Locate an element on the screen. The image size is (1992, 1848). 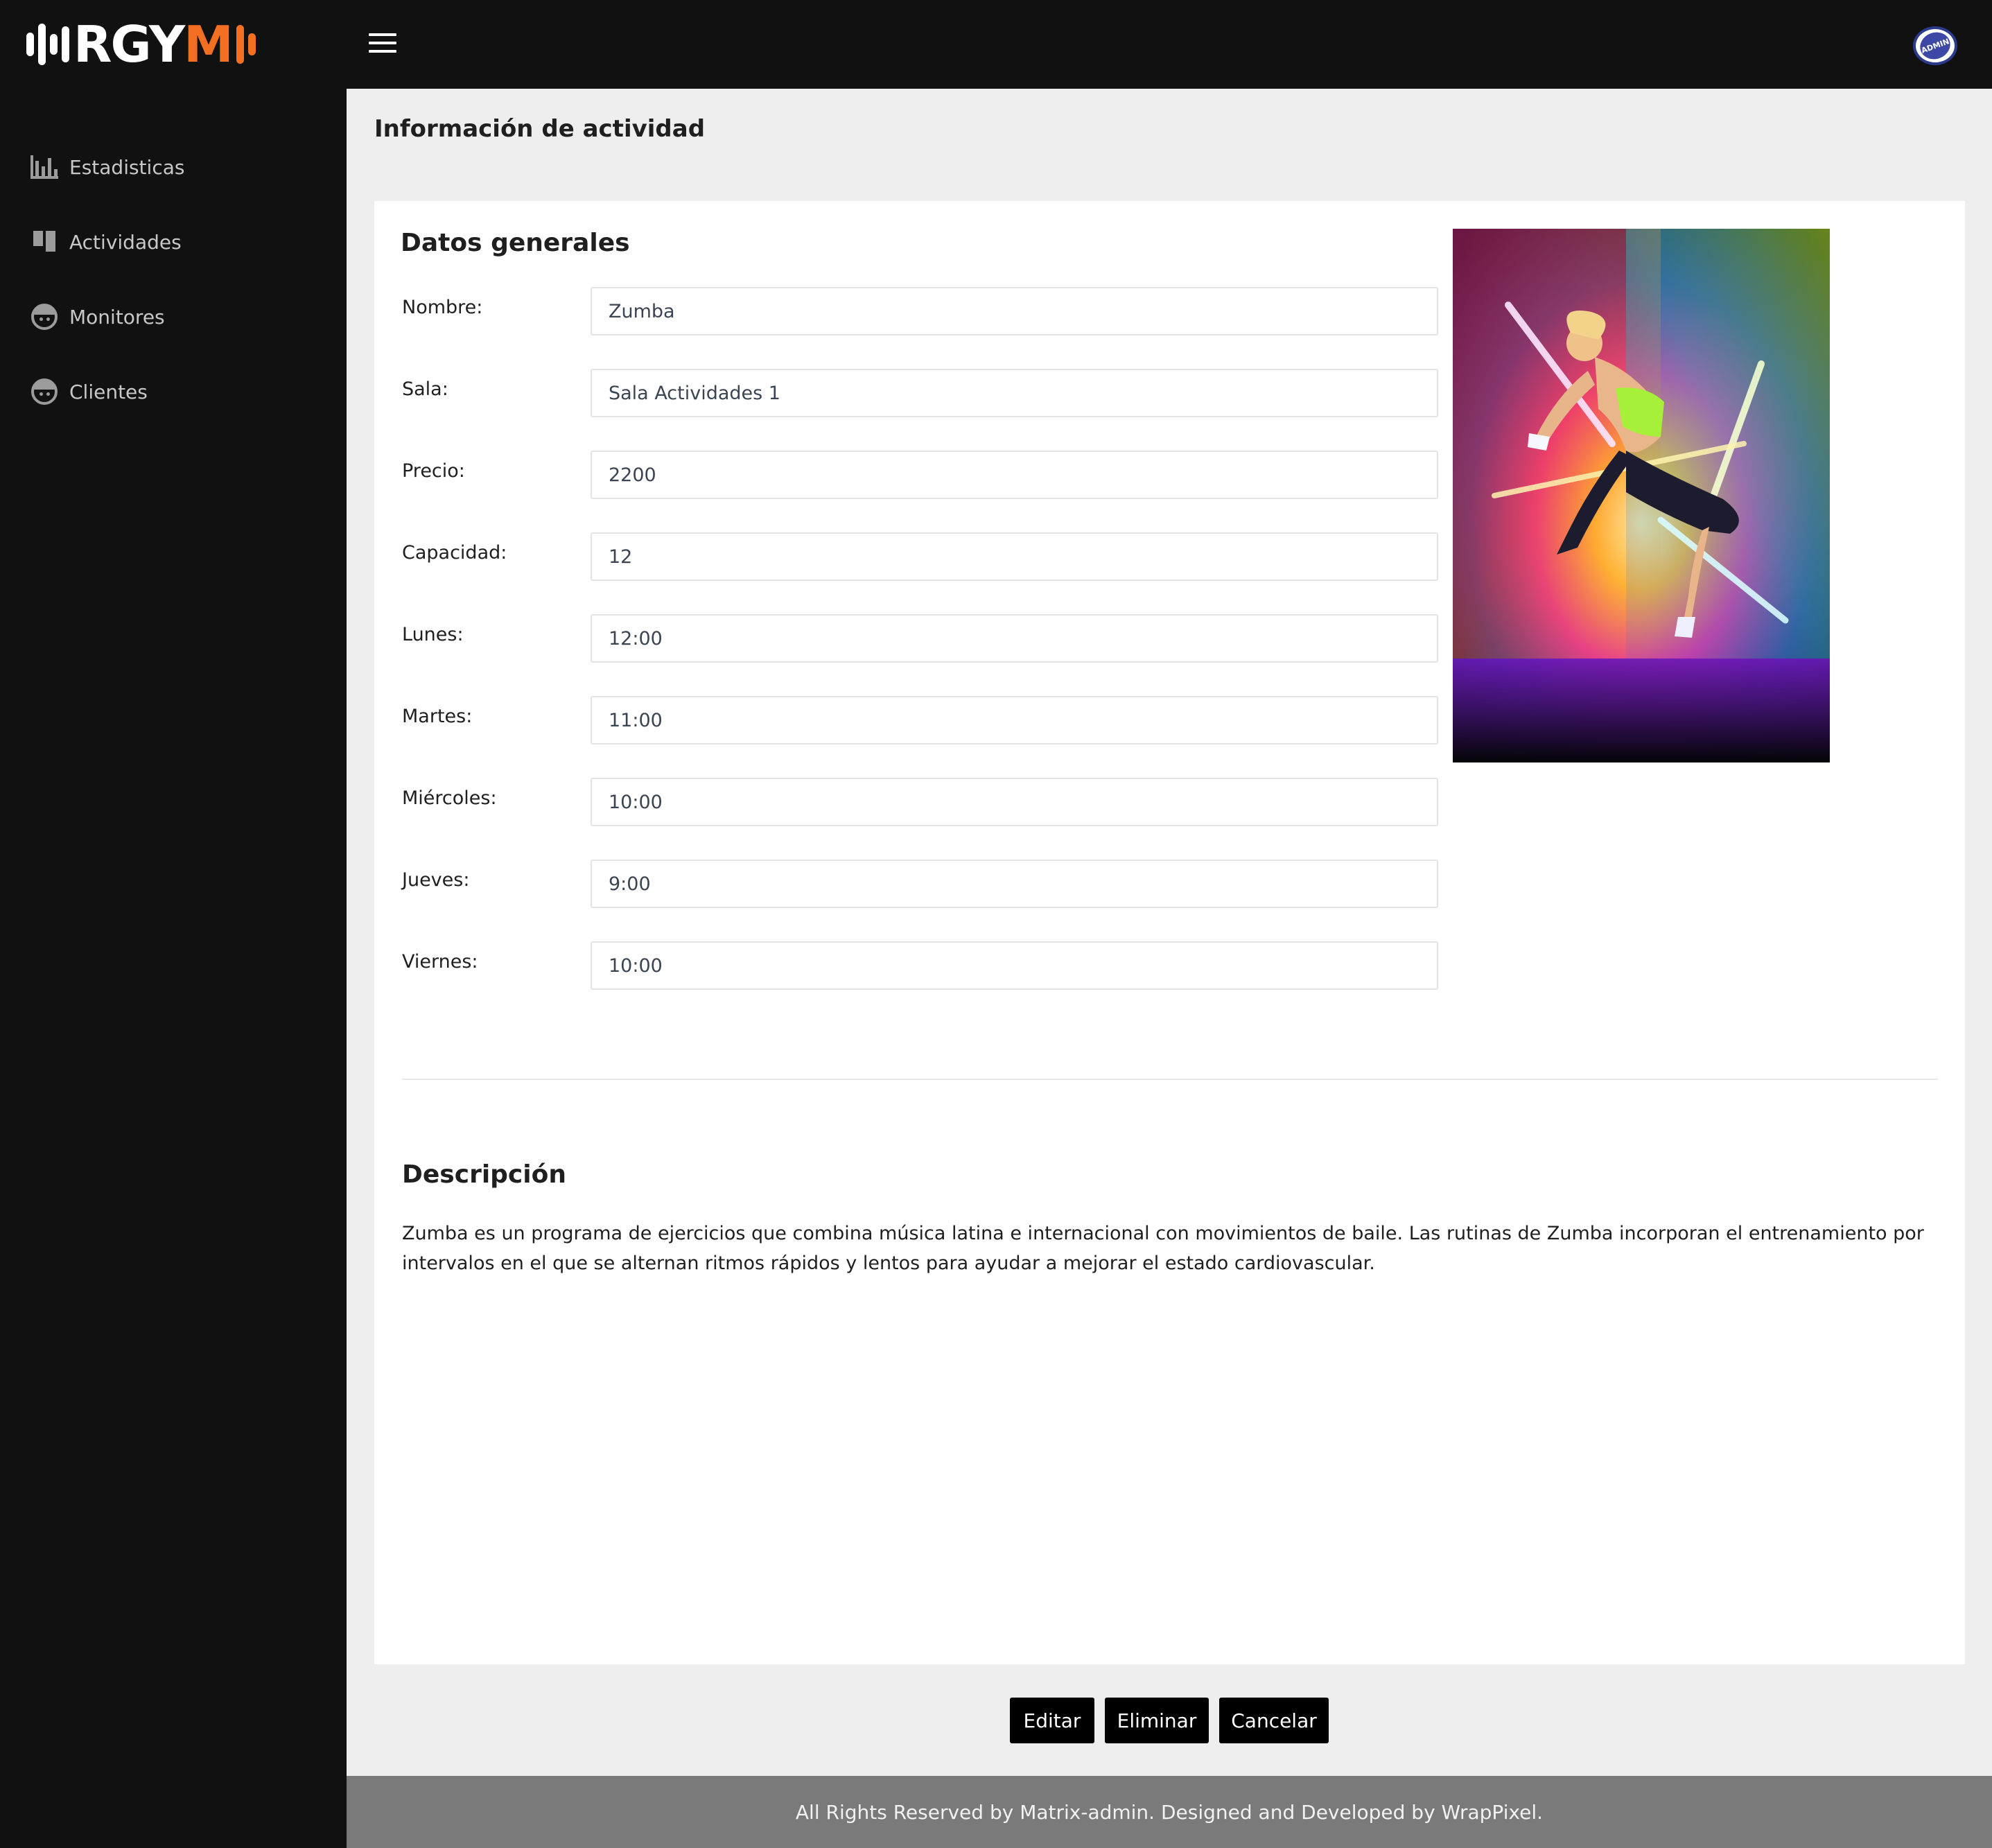
form-row-miercoles: Miércoles: is located at coordinates (922, 802).